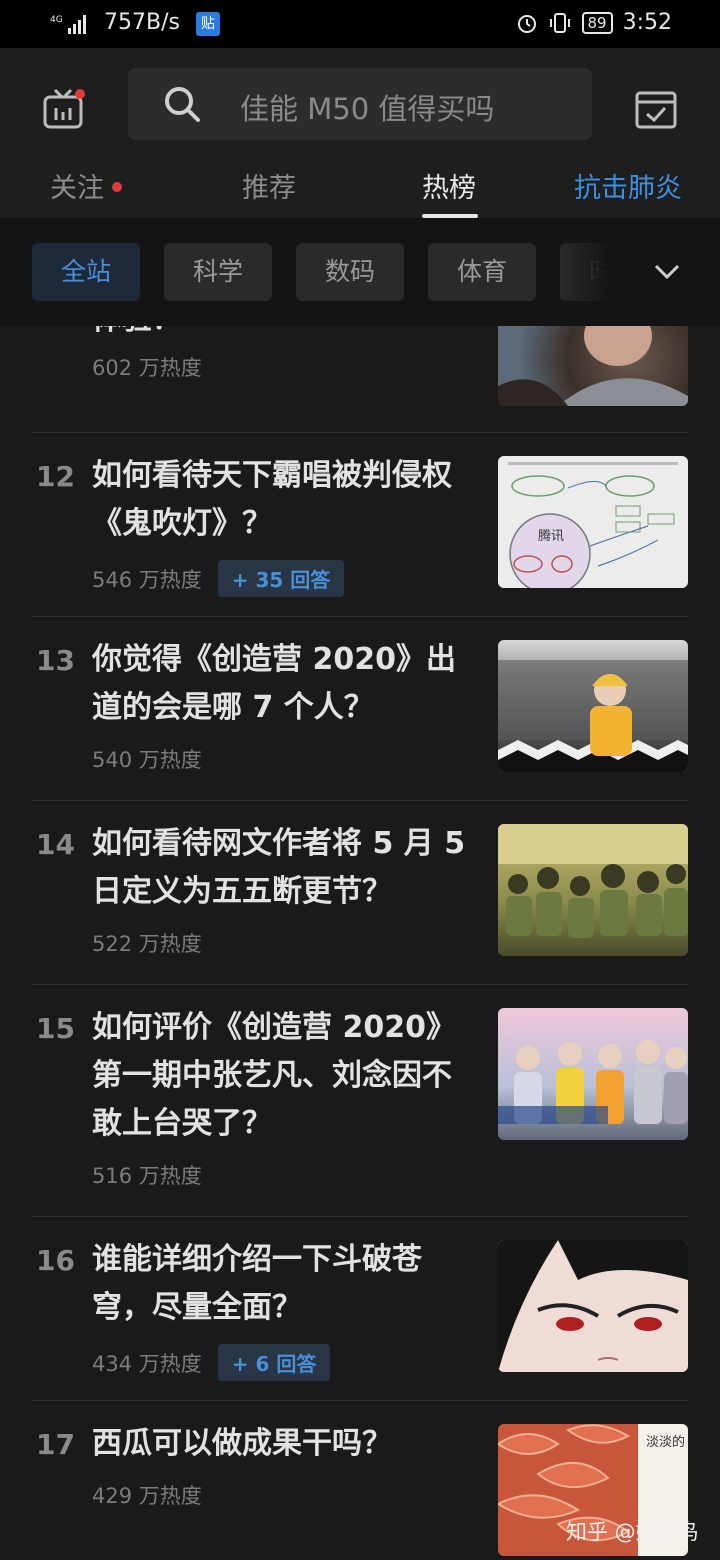 The image size is (720, 1560). Describe the element at coordinates (647, 22) in the screenshot. I see `clock: 3:52` at that location.